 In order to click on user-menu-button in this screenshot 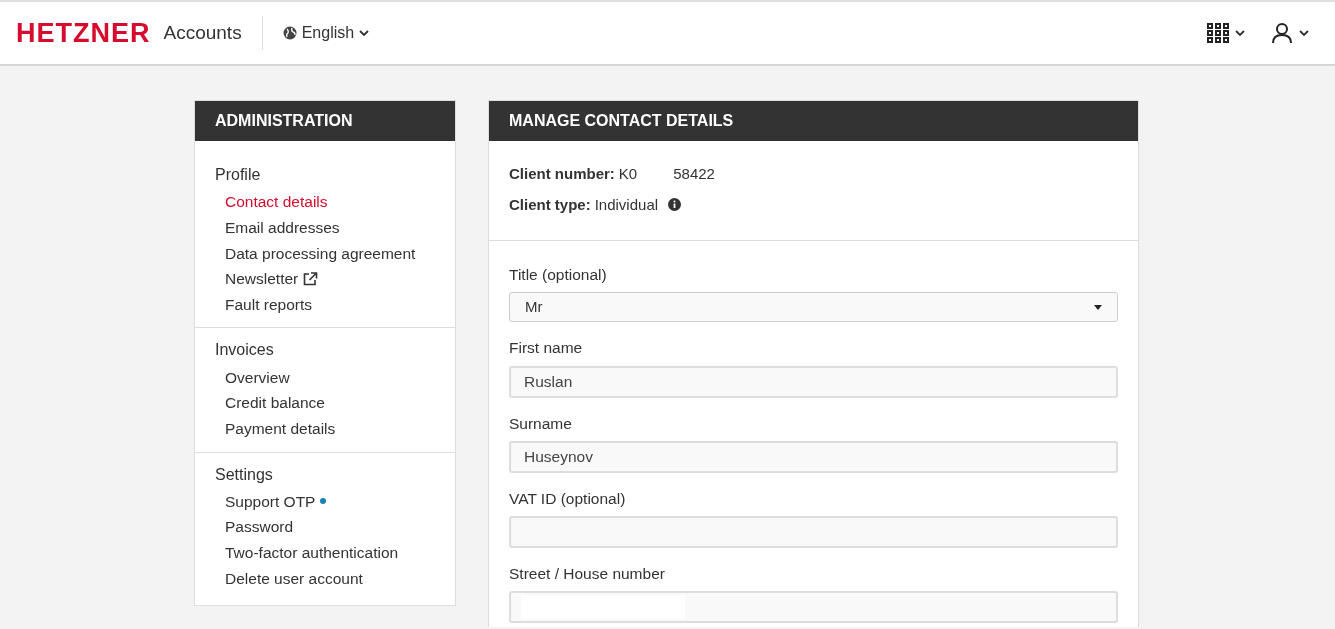, I will do `click(1290, 33)`.